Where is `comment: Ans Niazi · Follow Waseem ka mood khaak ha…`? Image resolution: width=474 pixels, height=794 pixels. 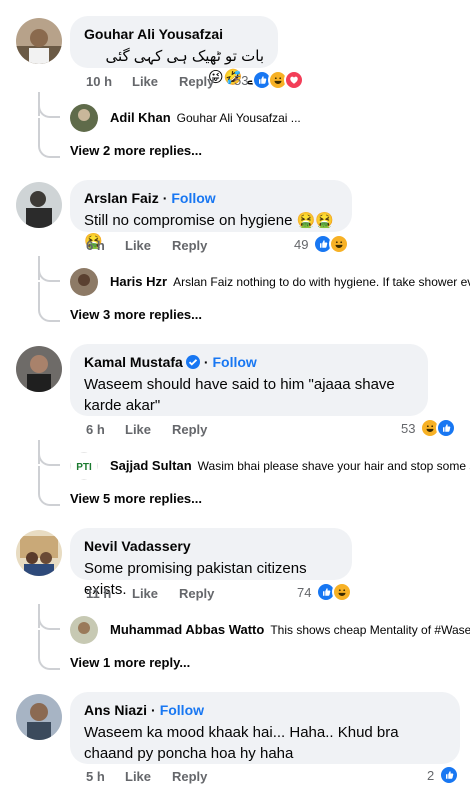 comment: Ans Niazi · Follow Waseem ka mood khaak ha… is located at coordinates (237, 742).